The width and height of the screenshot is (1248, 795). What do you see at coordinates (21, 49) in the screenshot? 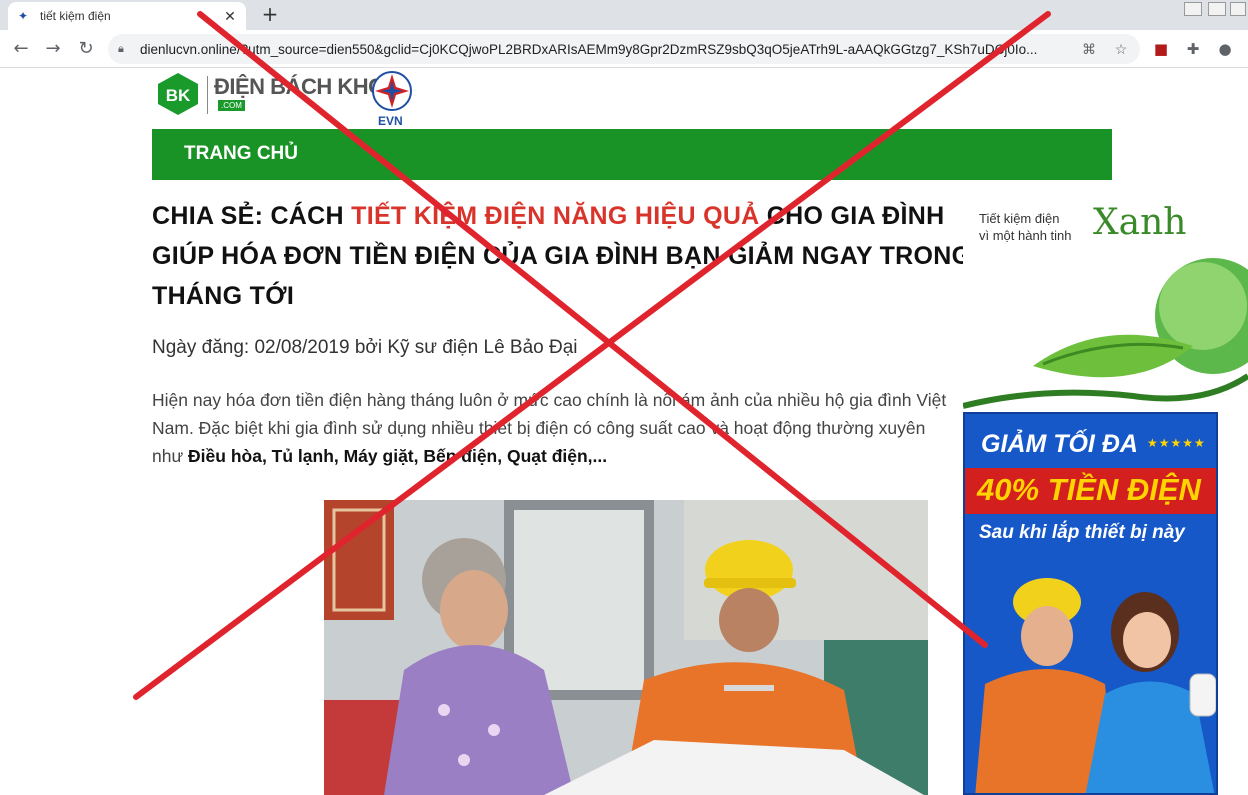
I see `back-arrow-icon: ←` at bounding box center [21, 49].